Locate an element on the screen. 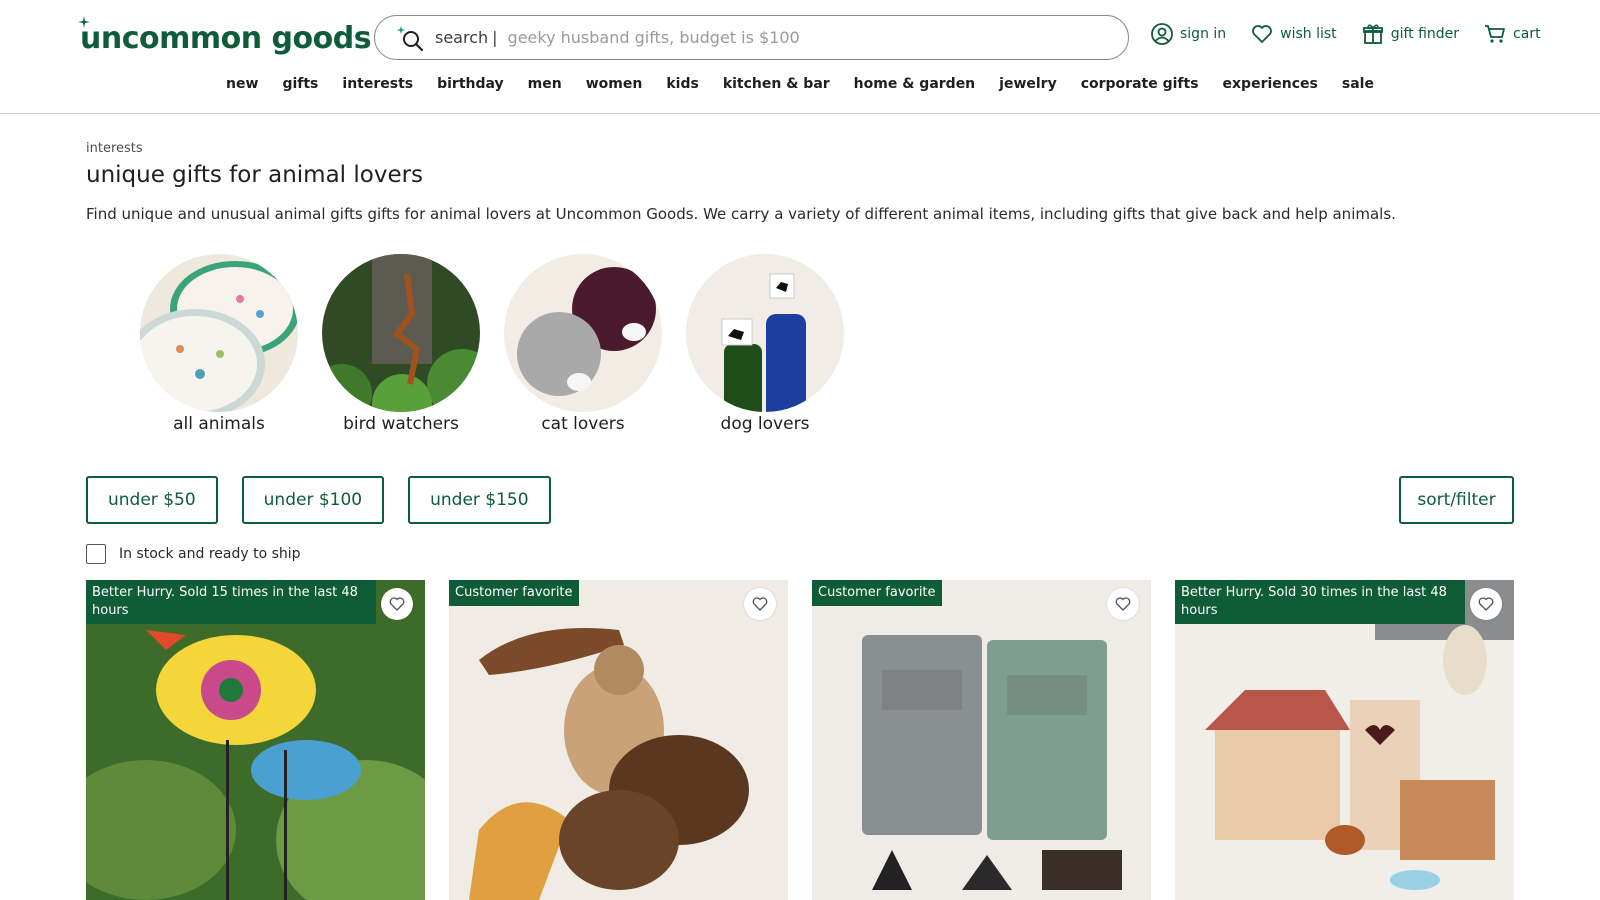 The width and height of the screenshot is (1600, 900). category-bird-watchers: bird watchers is located at coordinates (401, 344).